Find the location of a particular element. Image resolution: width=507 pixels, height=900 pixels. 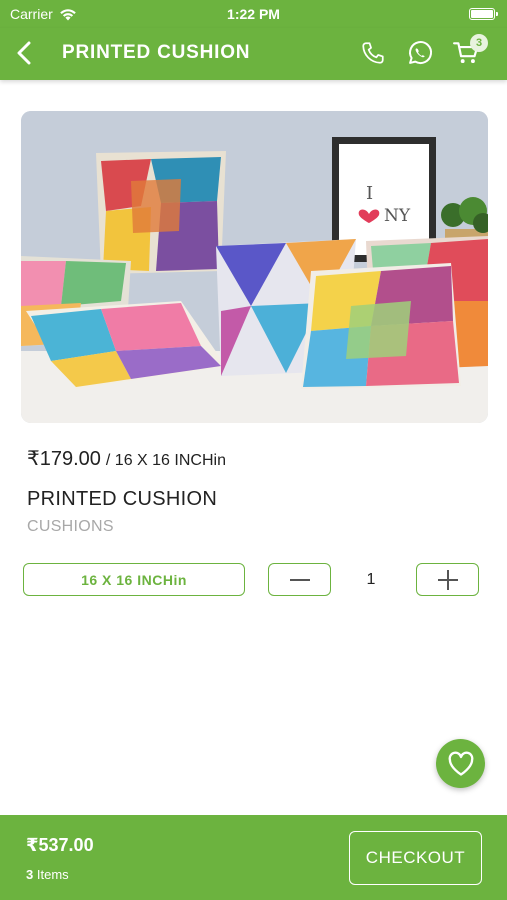

decrease-quantity-button is located at coordinates (299, 579).